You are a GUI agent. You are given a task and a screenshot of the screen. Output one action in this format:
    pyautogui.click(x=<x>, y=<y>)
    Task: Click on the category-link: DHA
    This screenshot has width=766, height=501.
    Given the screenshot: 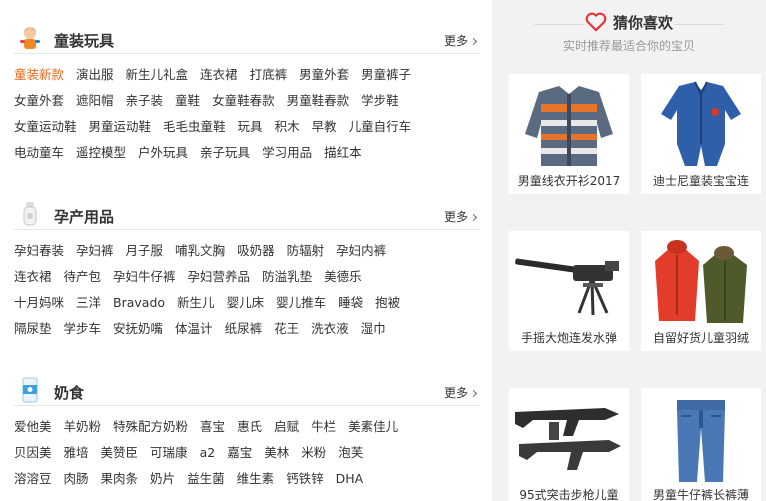 What is the action you would take?
    pyautogui.click(x=350, y=479)
    